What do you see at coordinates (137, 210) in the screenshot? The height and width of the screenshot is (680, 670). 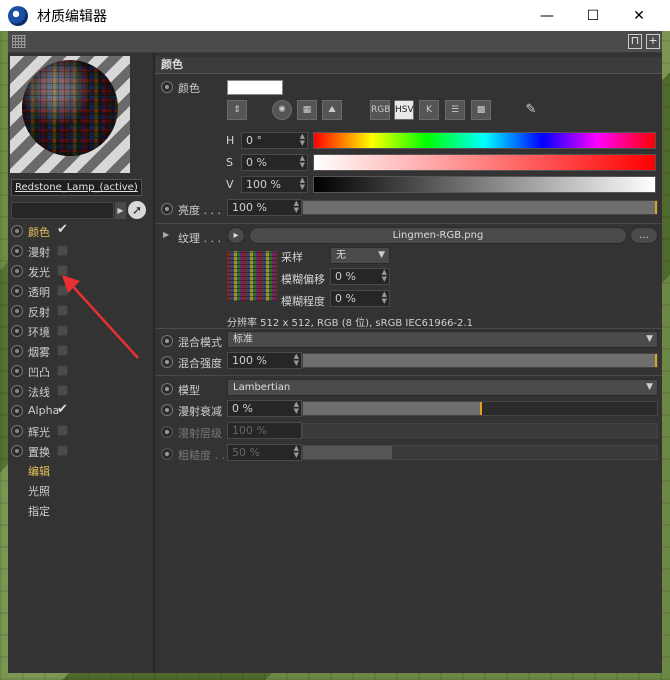 I see `pick-cursor-icon: ➚` at bounding box center [137, 210].